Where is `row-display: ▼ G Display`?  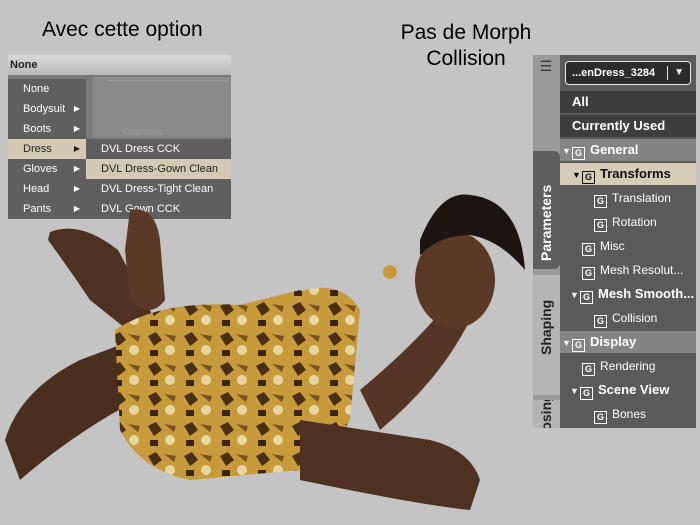 row-display: ▼ G Display is located at coordinates (628, 342).